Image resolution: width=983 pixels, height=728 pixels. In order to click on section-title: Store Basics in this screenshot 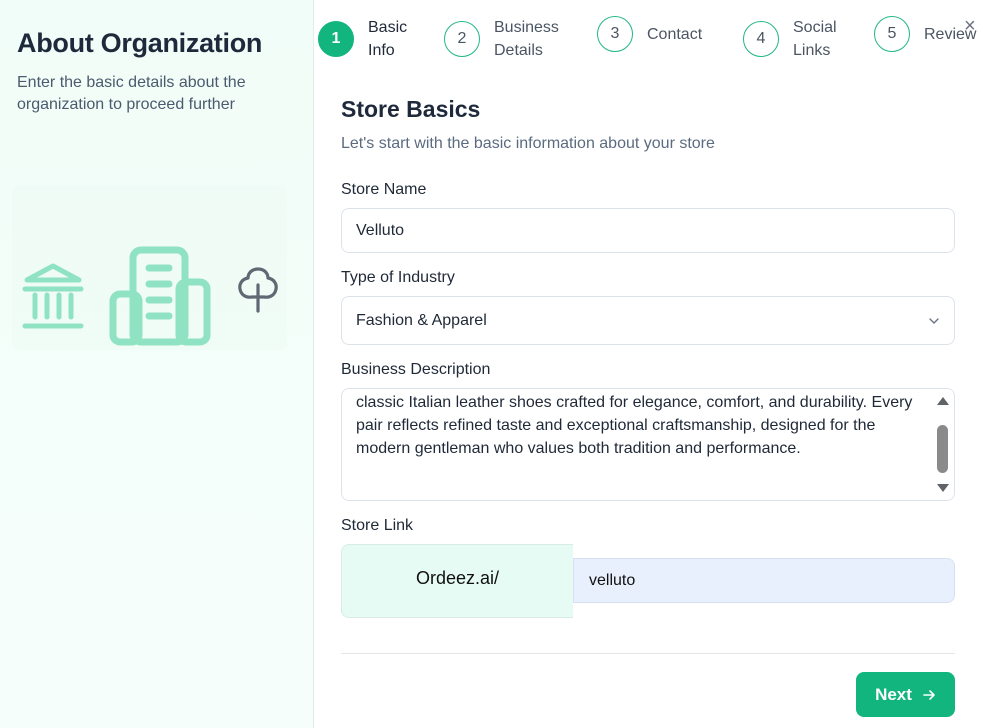, I will do `click(411, 109)`.